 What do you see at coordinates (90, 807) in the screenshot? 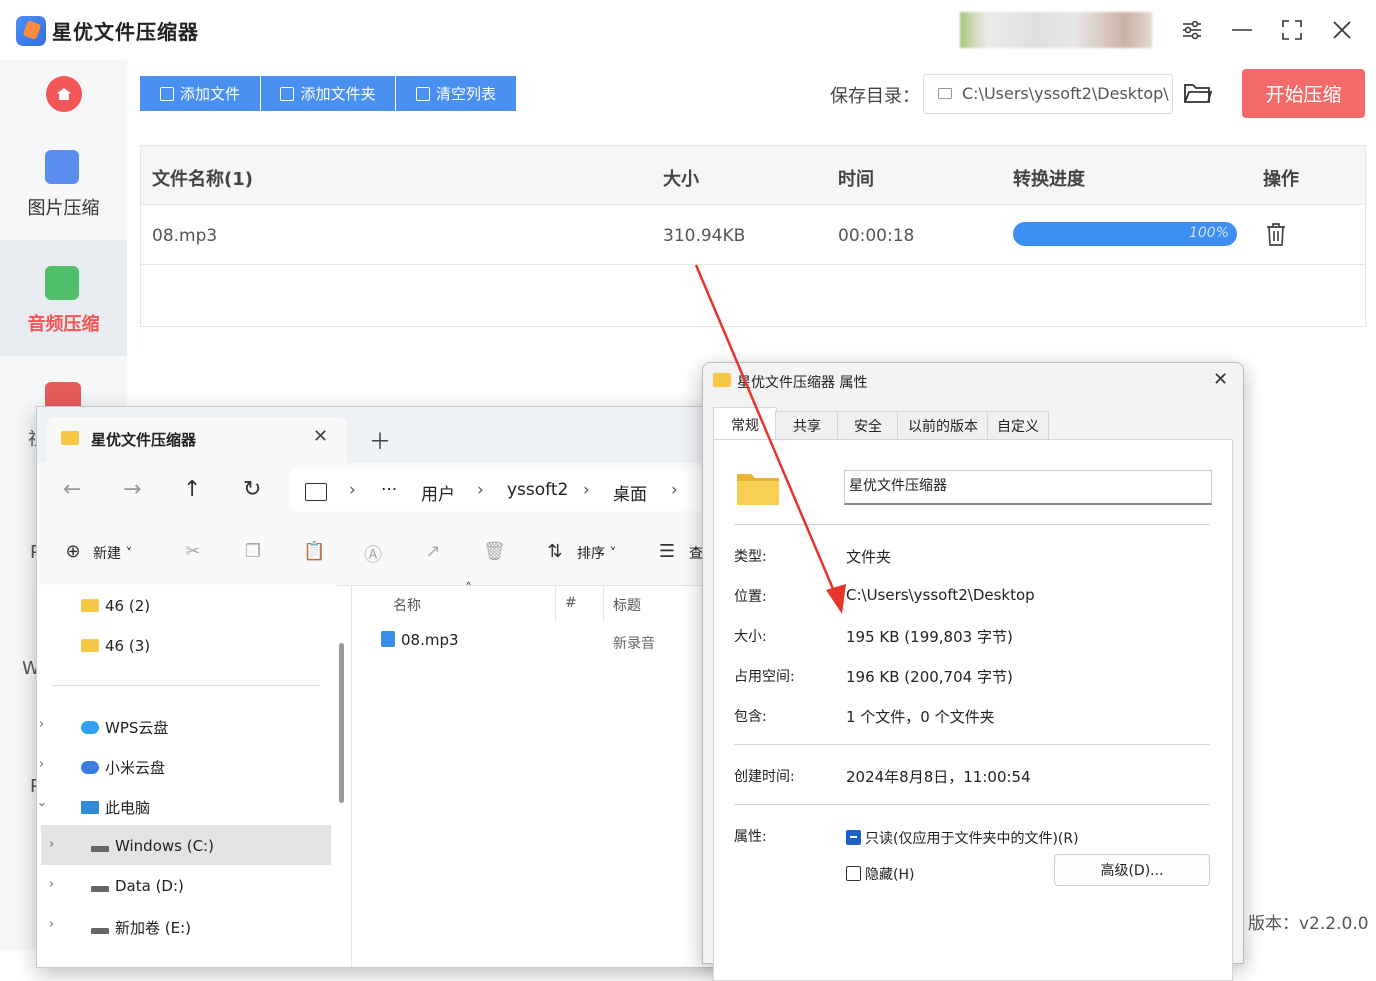
I see `monitor-icon` at bounding box center [90, 807].